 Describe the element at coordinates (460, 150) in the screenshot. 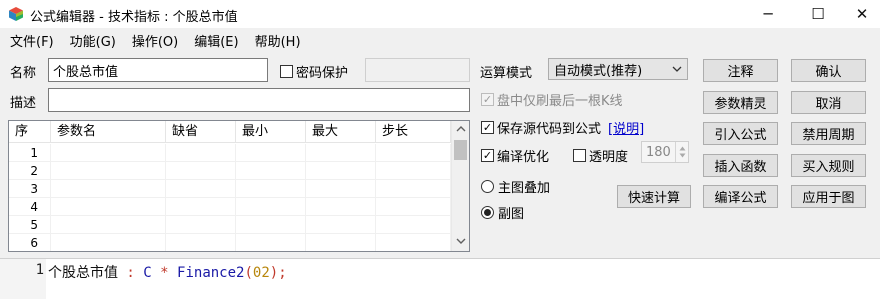

I see `scroll-thumb` at that location.